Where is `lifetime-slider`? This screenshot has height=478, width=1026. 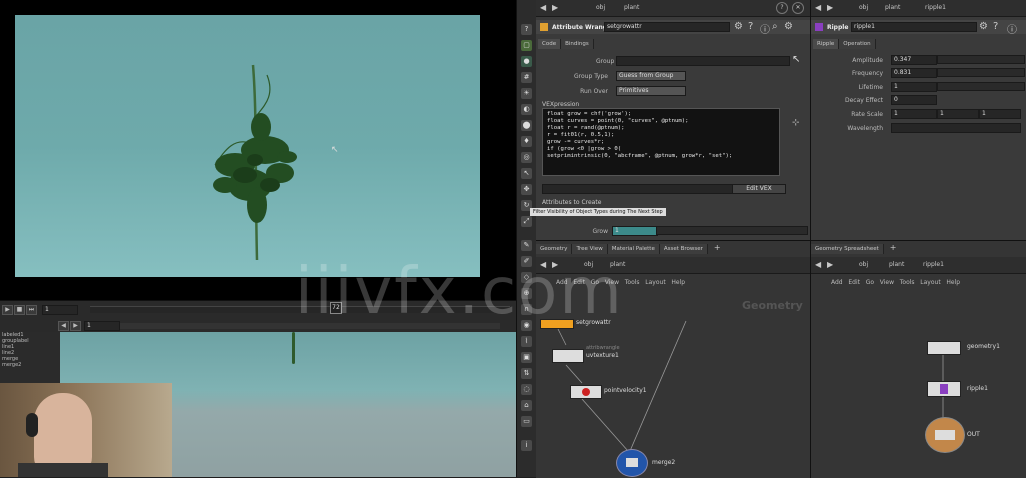 lifetime-slider is located at coordinates (981, 86).